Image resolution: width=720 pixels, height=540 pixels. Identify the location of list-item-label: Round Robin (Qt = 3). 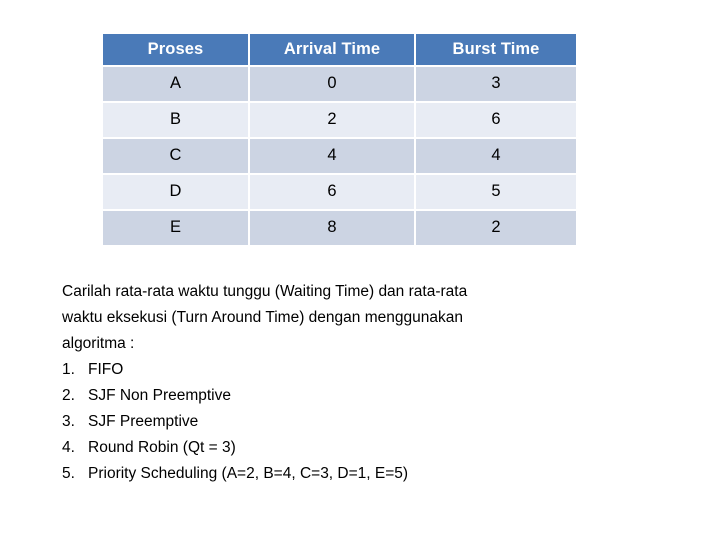
(162, 447).